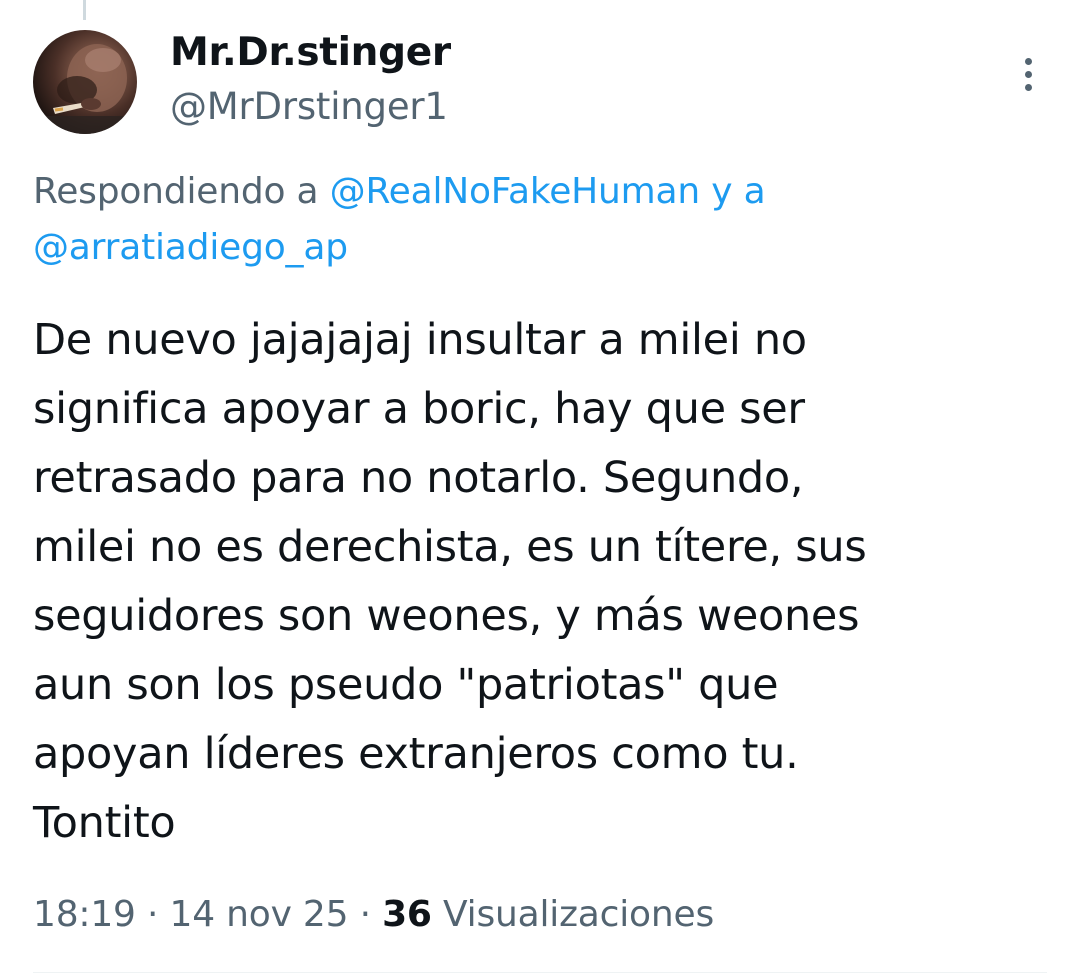 The image size is (1080, 976). What do you see at coordinates (190, 247) in the screenshot?
I see `mention-arratiadiego: @arratiadiego_ap` at bounding box center [190, 247].